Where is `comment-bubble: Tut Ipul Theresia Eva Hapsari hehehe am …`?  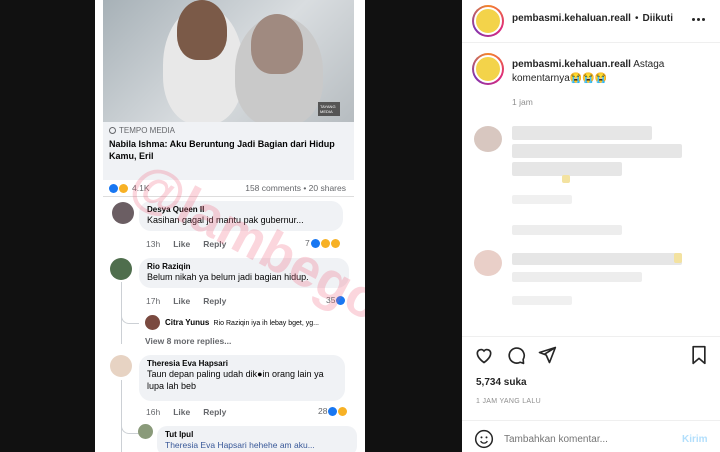
comment-bubble: Tut Ipul Theresia Eva Hapsari hehehe am … is located at coordinates (257, 439).